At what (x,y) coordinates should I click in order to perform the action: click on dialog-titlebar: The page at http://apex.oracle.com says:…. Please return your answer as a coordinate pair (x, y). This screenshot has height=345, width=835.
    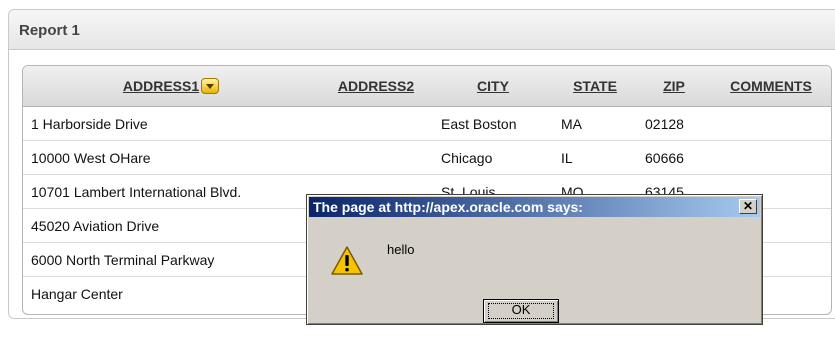
    Looking at the image, I should click on (534, 207).